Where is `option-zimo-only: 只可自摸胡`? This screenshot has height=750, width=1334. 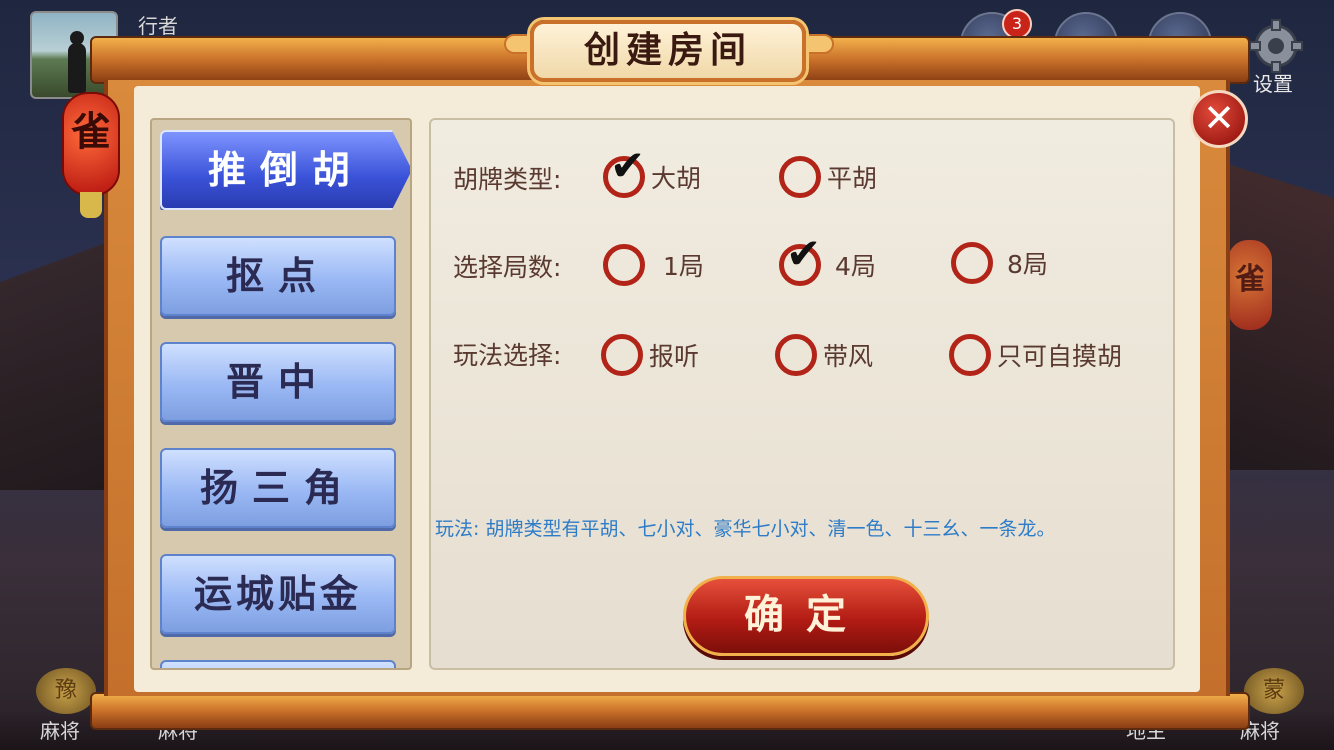 option-zimo-only: 只可自摸胡 is located at coordinates (1035, 355).